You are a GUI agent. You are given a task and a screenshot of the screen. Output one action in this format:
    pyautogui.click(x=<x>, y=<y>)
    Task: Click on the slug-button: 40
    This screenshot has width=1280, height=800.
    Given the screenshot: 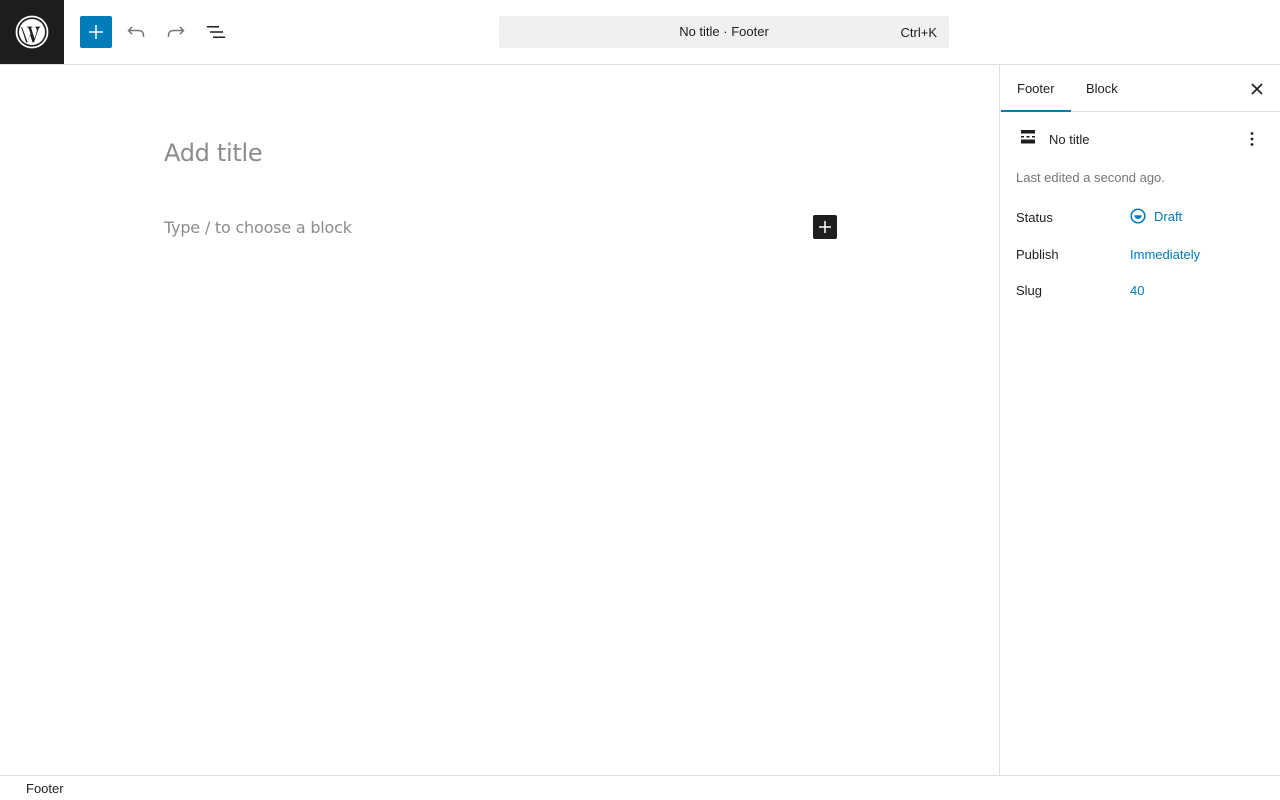 What is the action you would take?
    pyautogui.click(x=1137, y=290)
    